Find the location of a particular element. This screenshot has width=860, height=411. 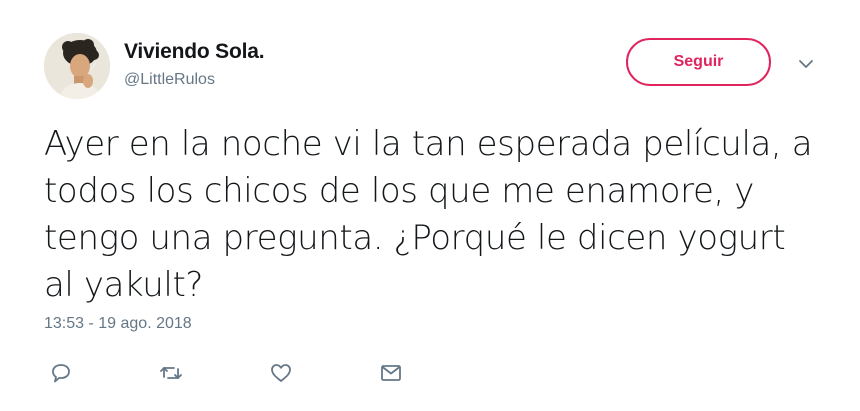

retweet-arrows-icon is located at coordinates (171, 373).